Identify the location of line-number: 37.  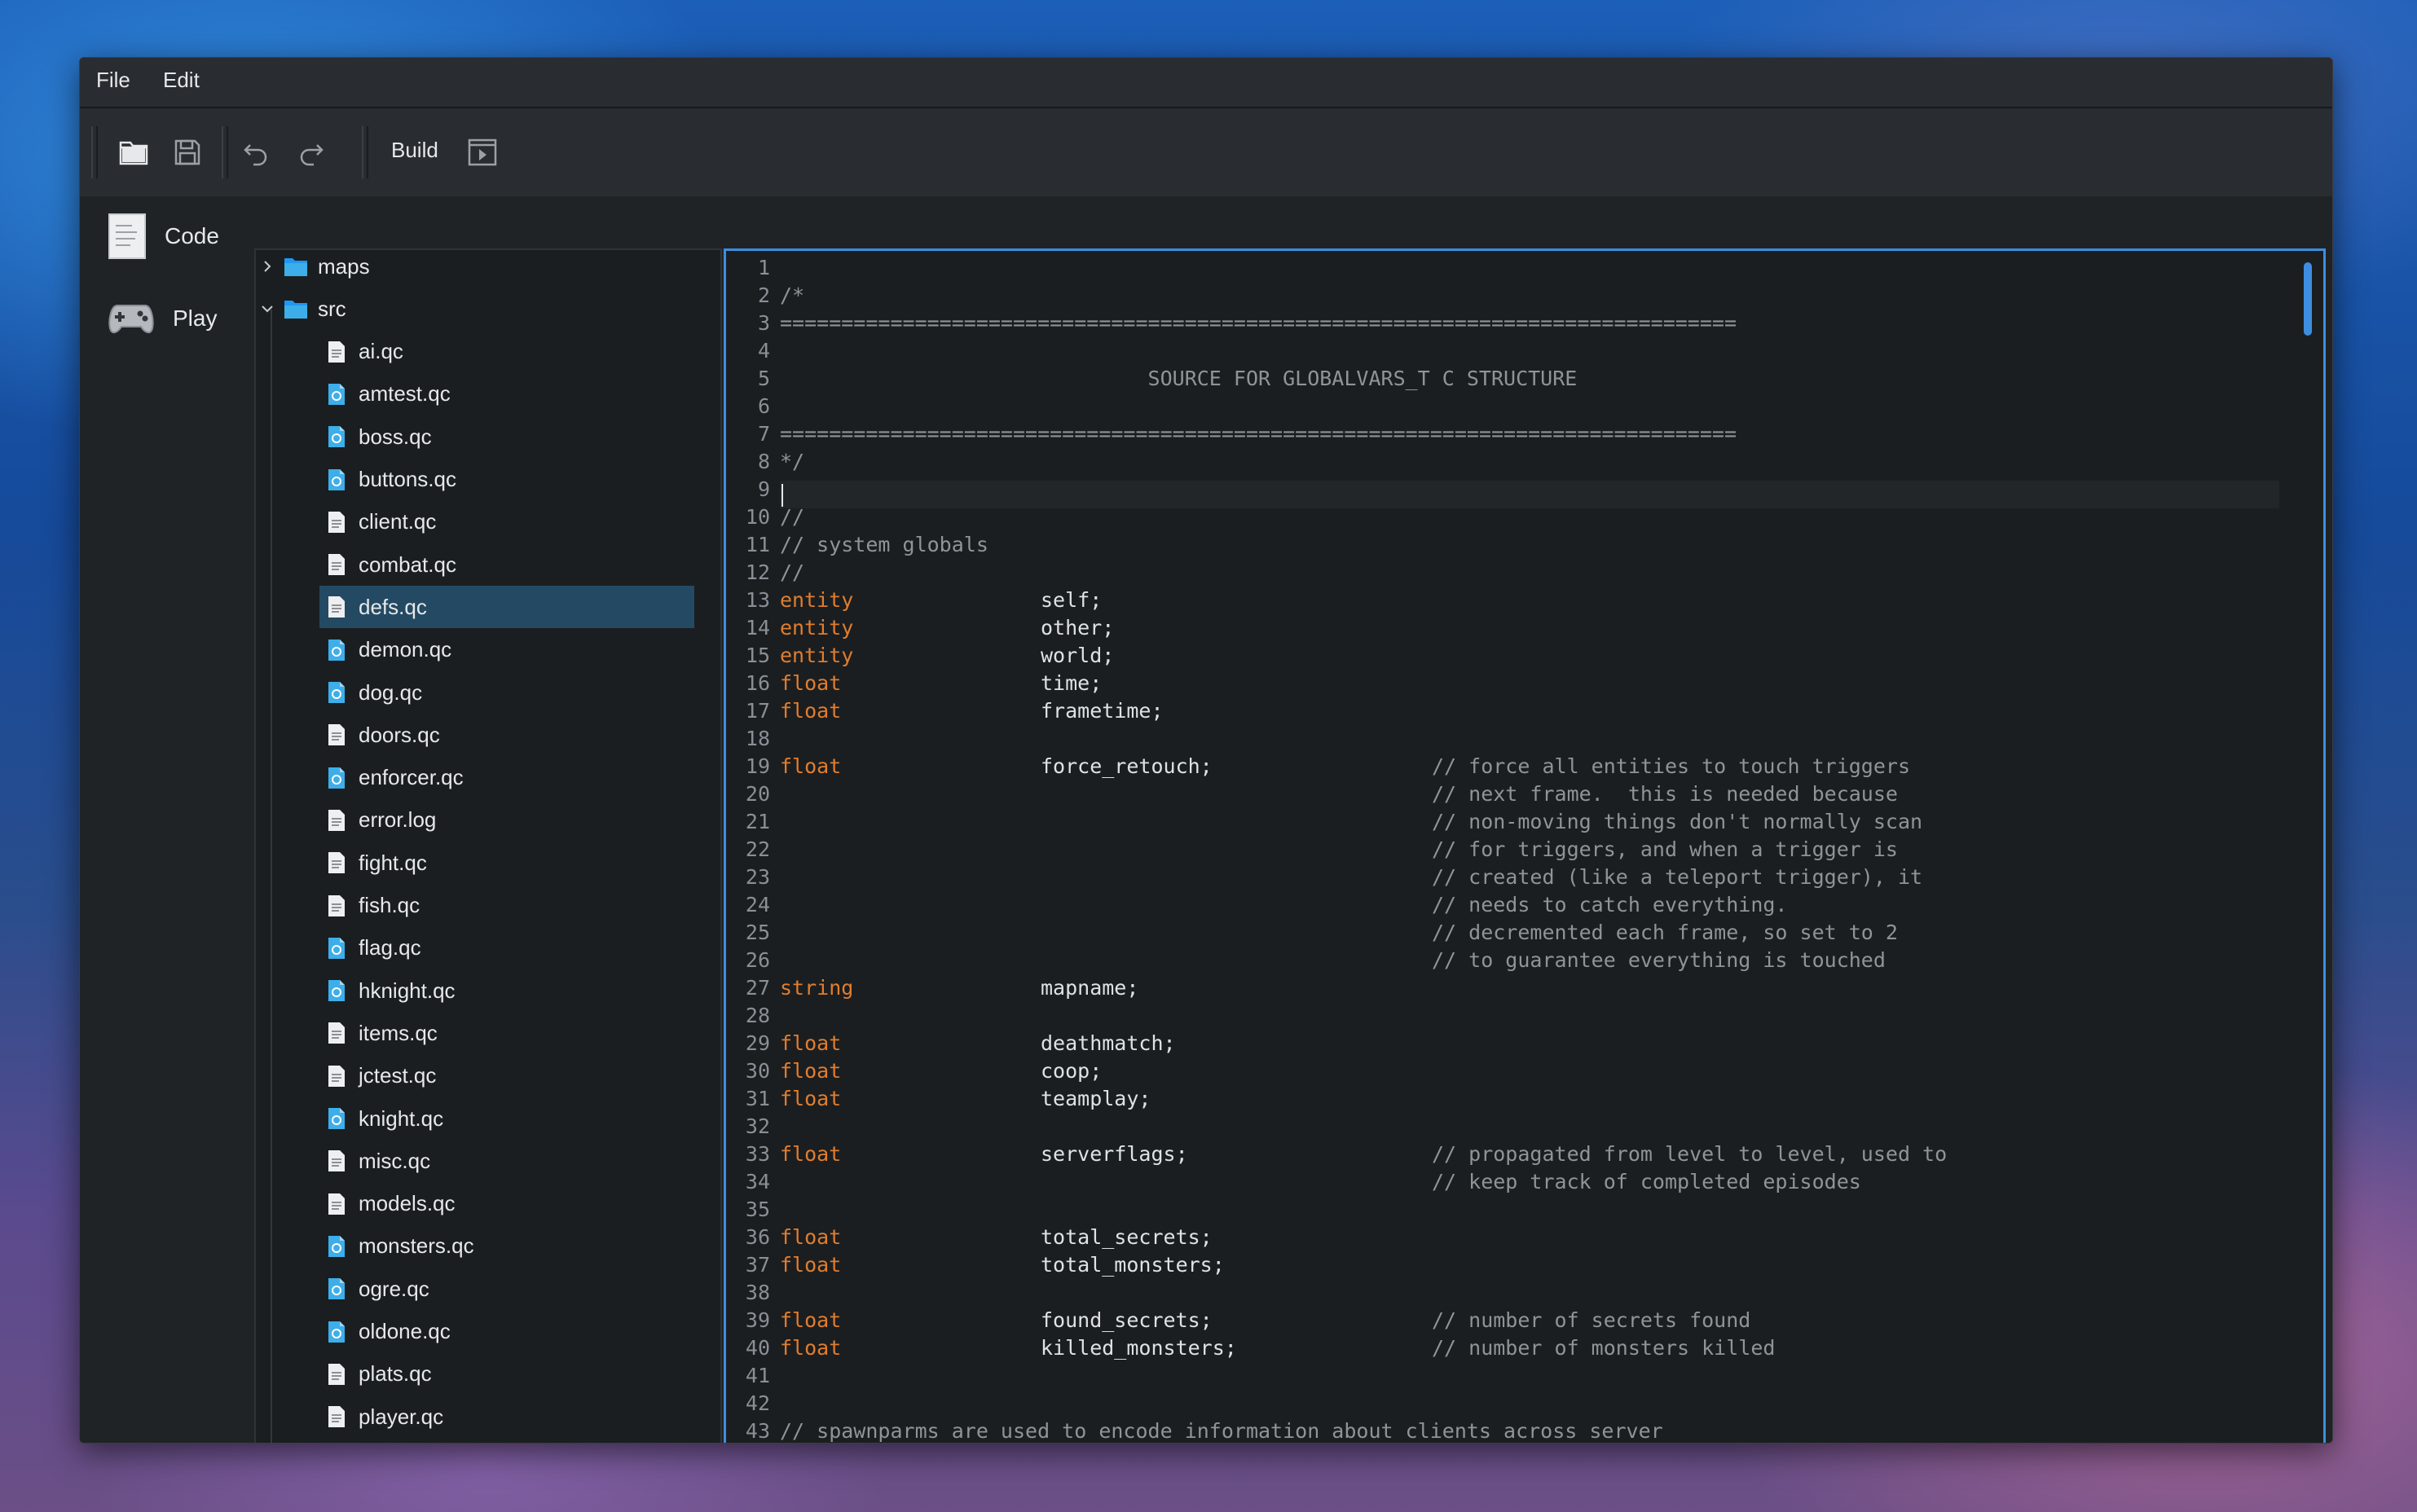
(757, 1265).